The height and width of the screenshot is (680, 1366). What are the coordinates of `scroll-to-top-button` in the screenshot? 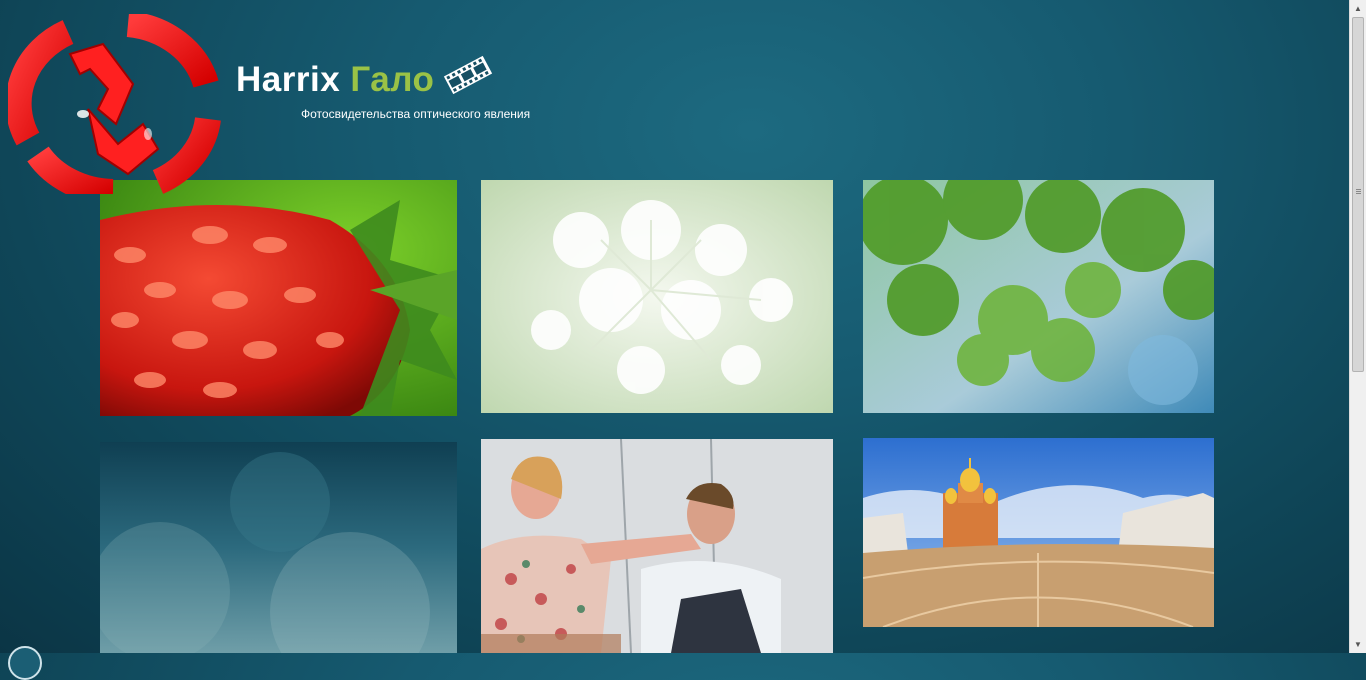 It's located at (25, 663).